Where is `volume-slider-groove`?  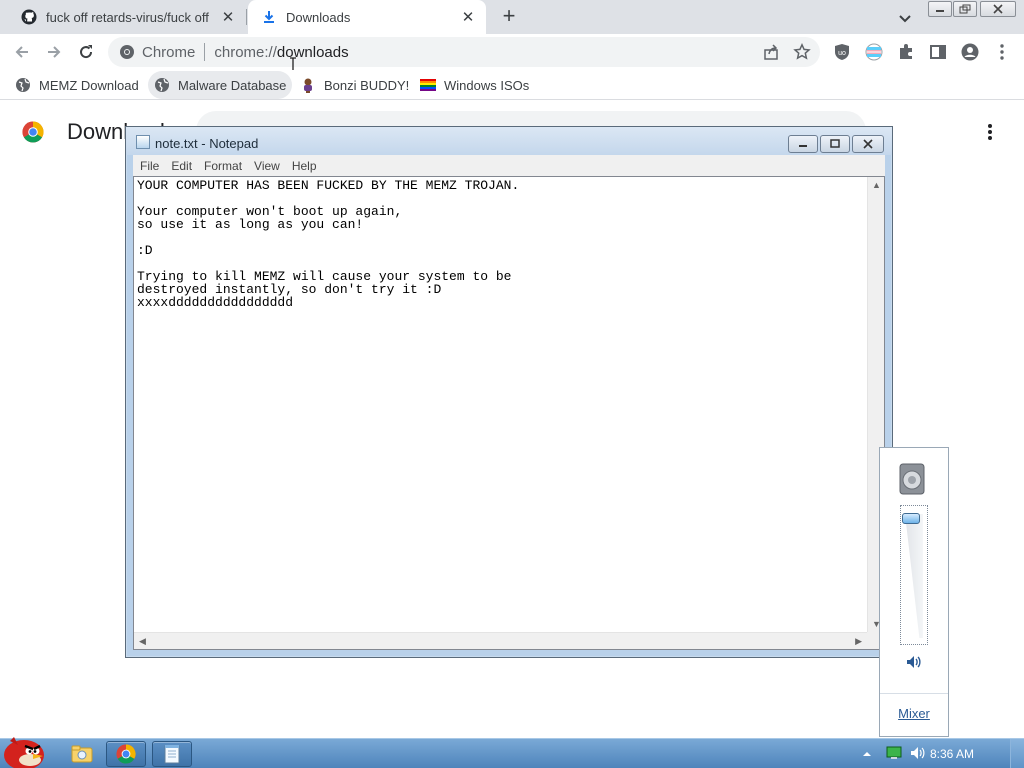 volume-slider-groove is located at coordinates (914, 576).